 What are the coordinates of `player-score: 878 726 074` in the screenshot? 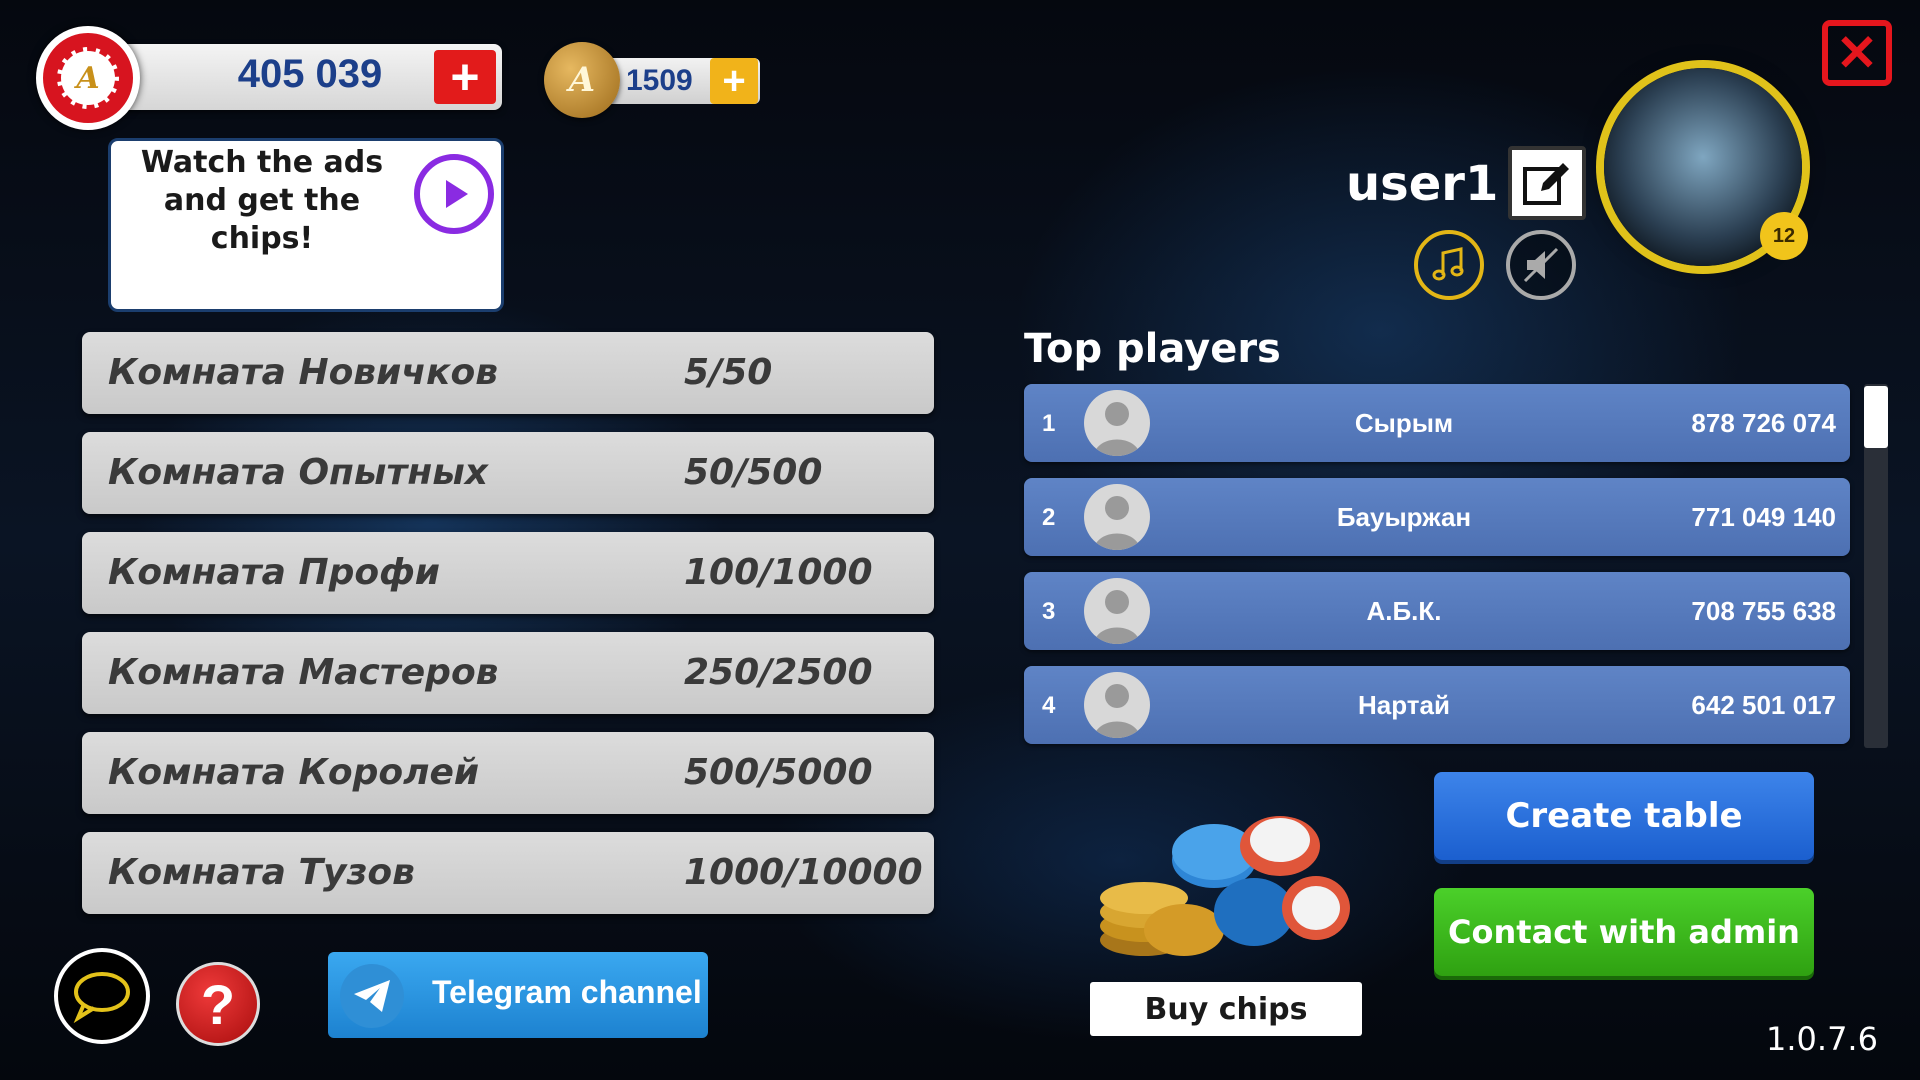 It's located at (1763, 423).